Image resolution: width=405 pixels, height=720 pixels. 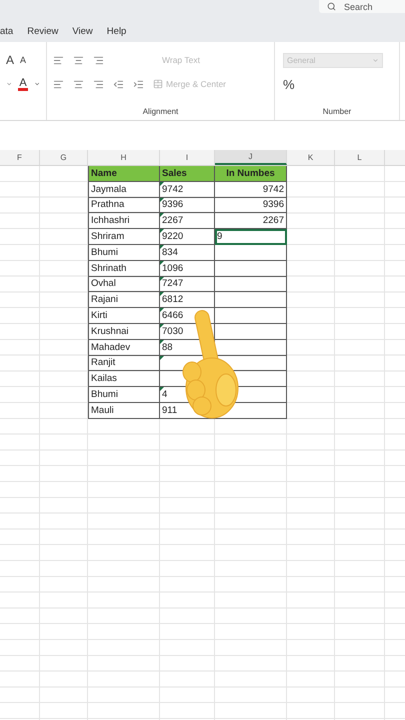 What do you see at coordinates (187, 300) in the screenshot?
I see `table-cell: 6812` at bounding box center [187, 300].